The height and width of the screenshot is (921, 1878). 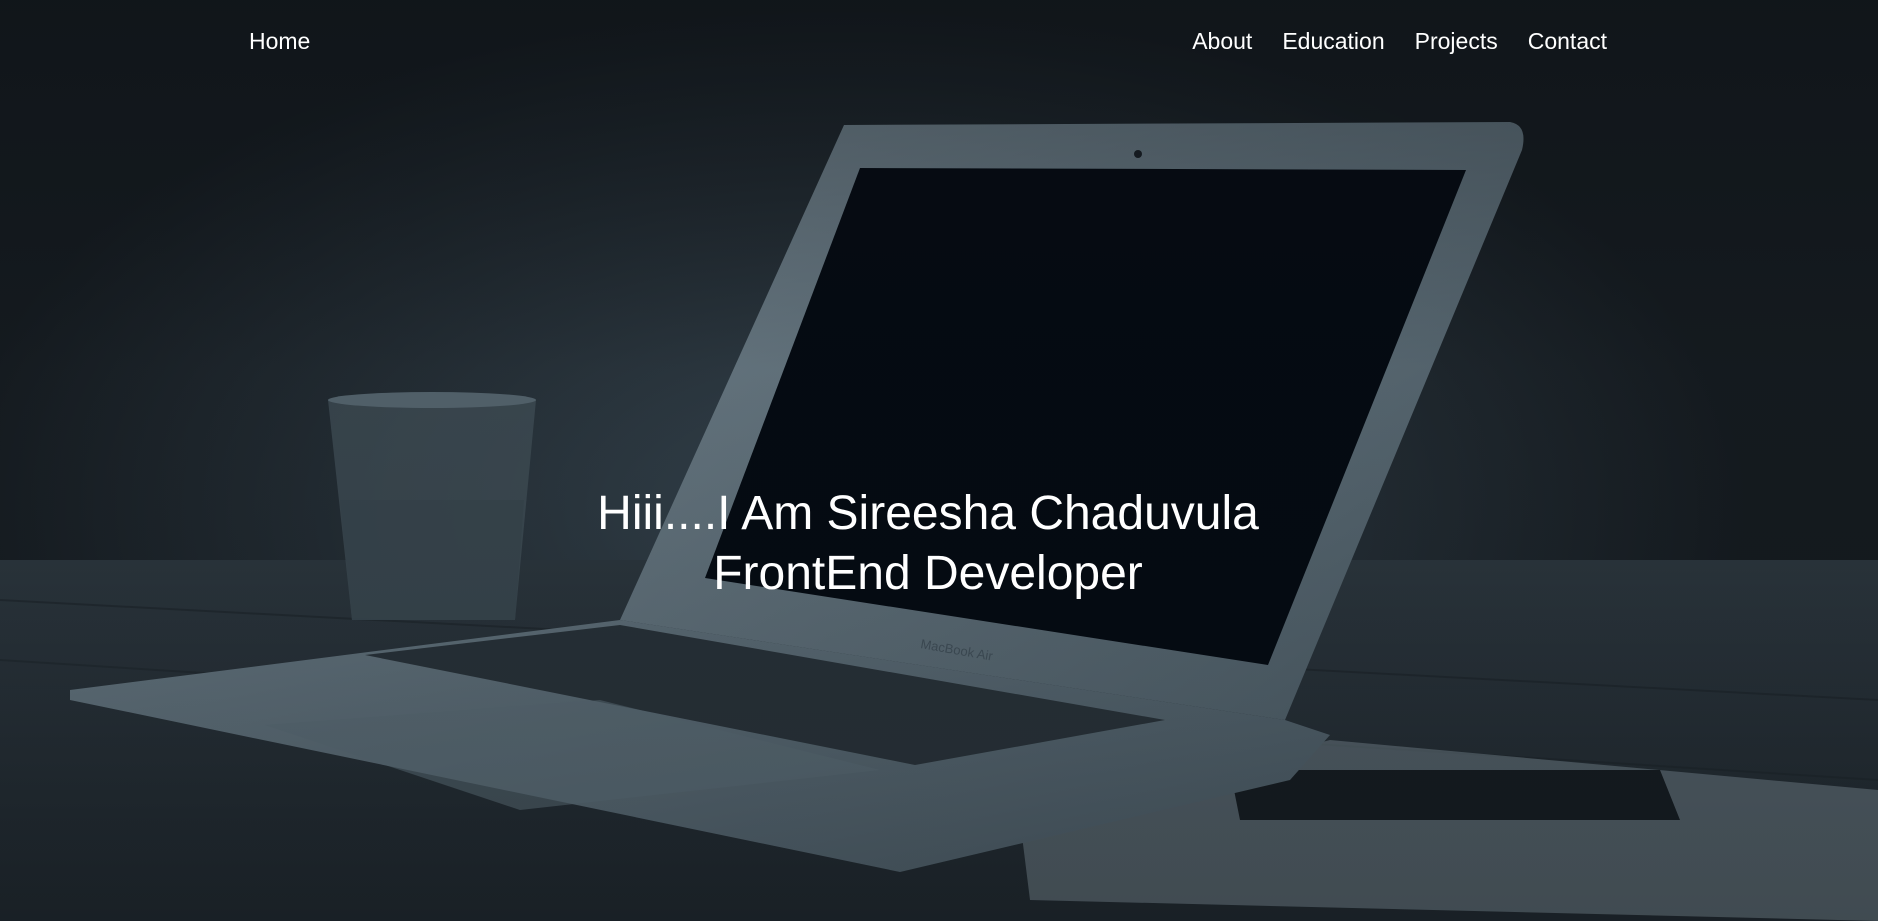 What do you see at coordinates (279, 41) in the screenshot?
I see `nav-home-link: Home` at bounding box center [279, 41].